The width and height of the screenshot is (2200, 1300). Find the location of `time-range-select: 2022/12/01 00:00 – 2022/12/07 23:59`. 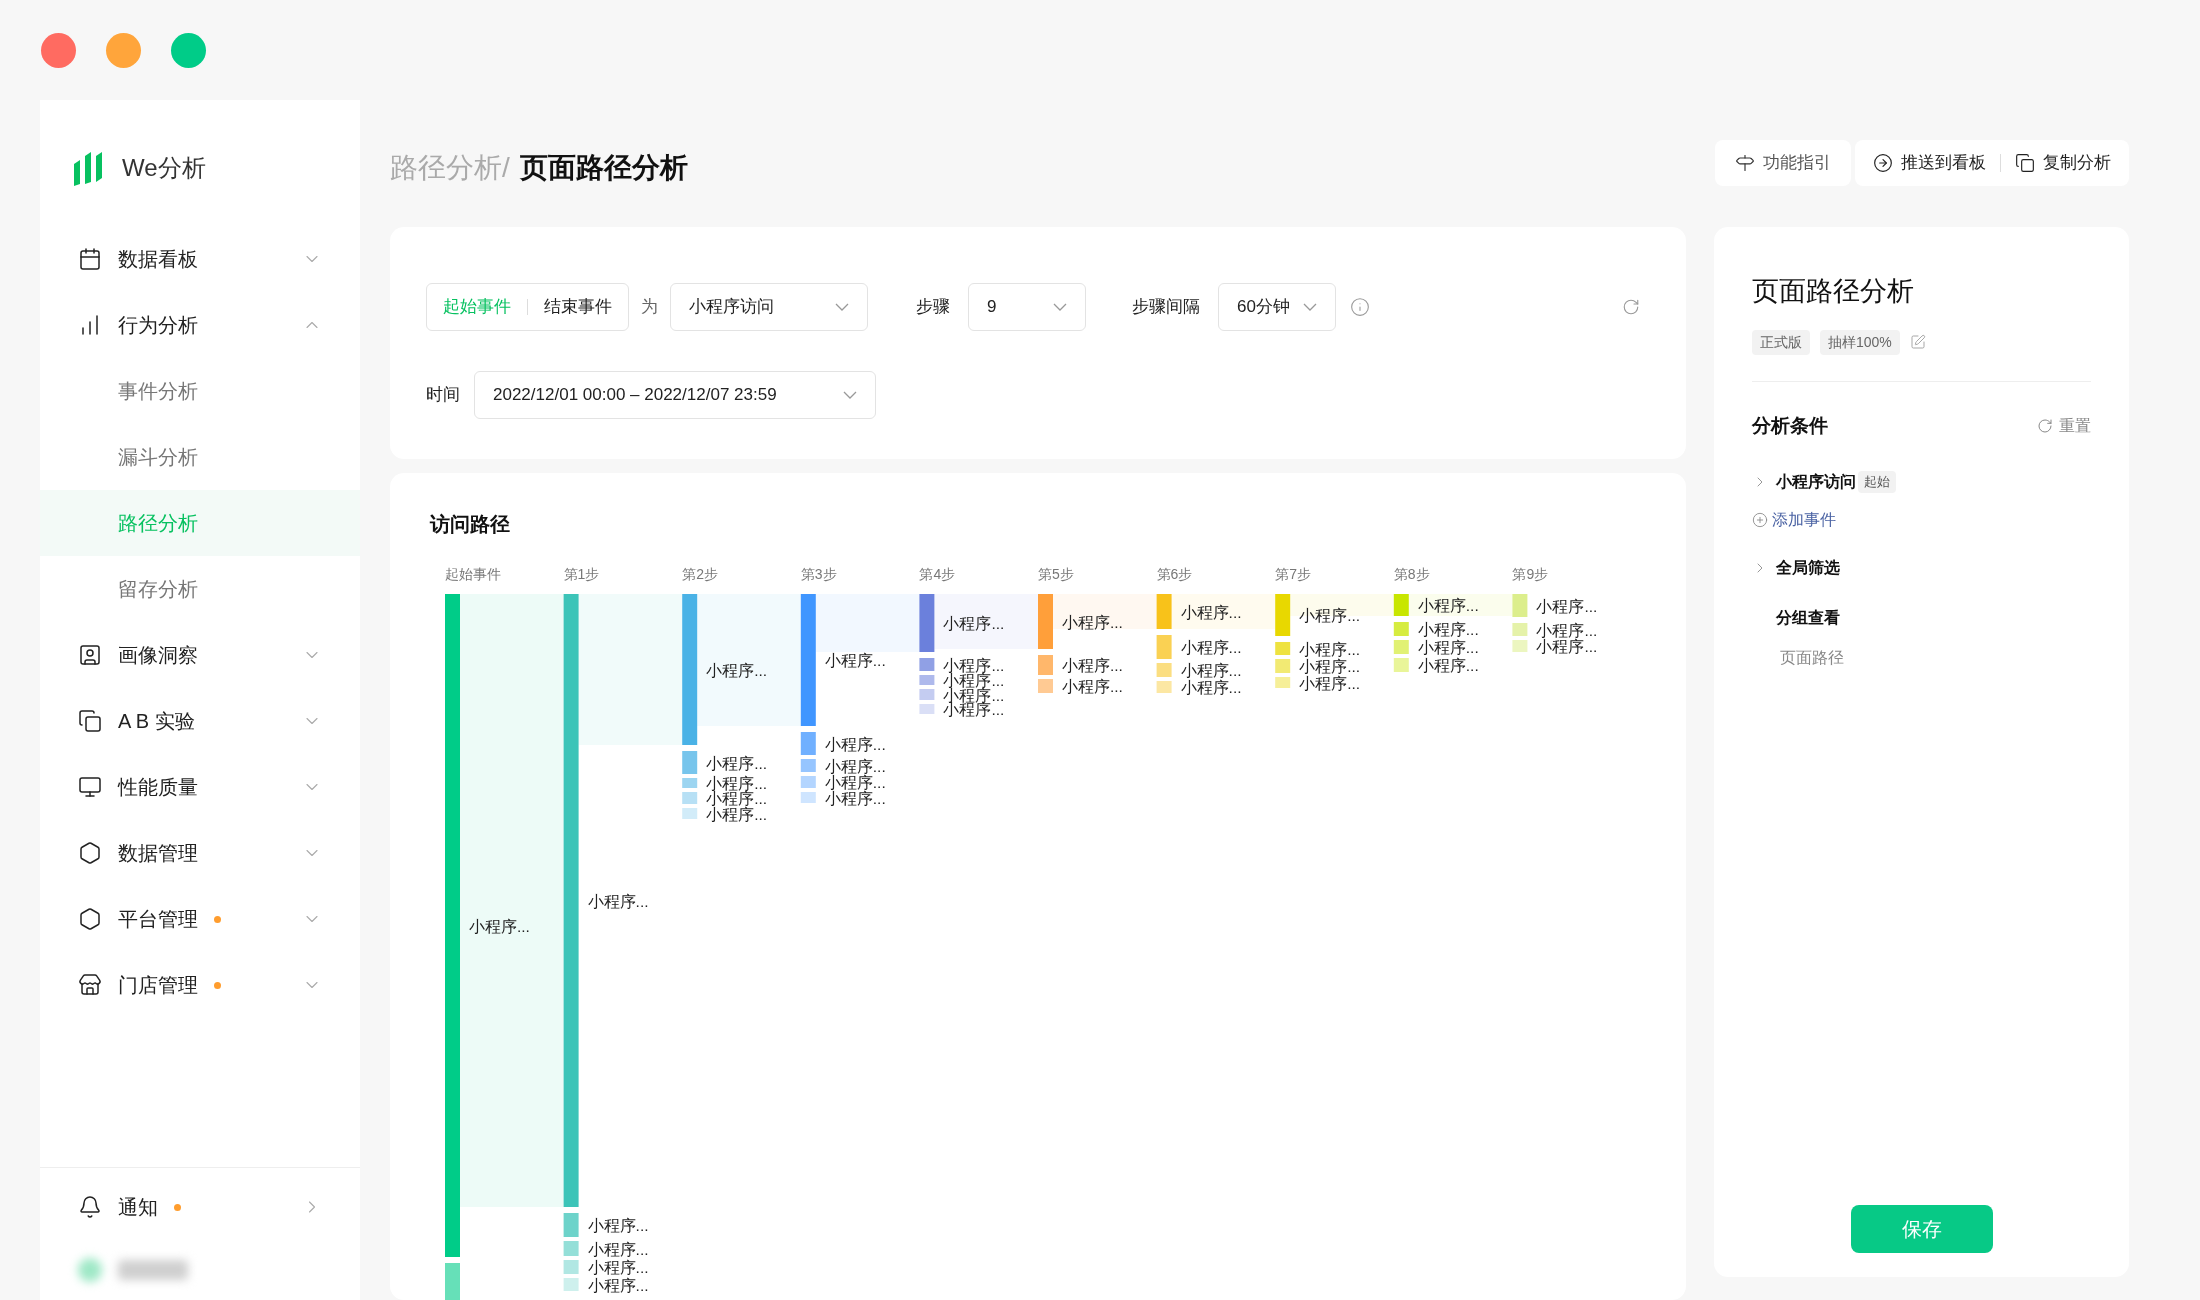

time-range-select: 2022/12/01 00:00 – 2022/12/07 23:59 is located at coordinates (675, 395).